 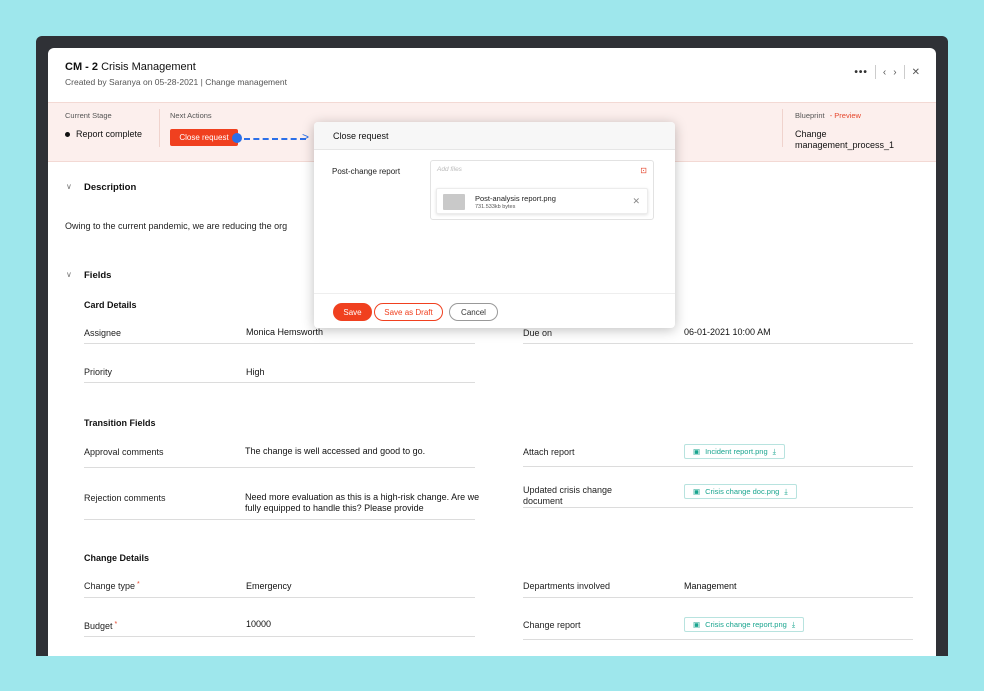 What do you see at coordinates (538, 333) in the screenshot?
I see `due-on-label: Due on` at bounding box center [538, 333].